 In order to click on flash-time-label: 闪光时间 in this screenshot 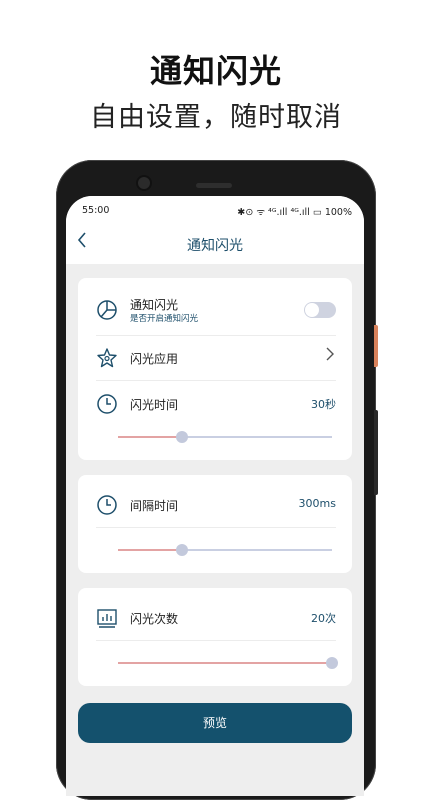, I will do `click(154, 405)`.